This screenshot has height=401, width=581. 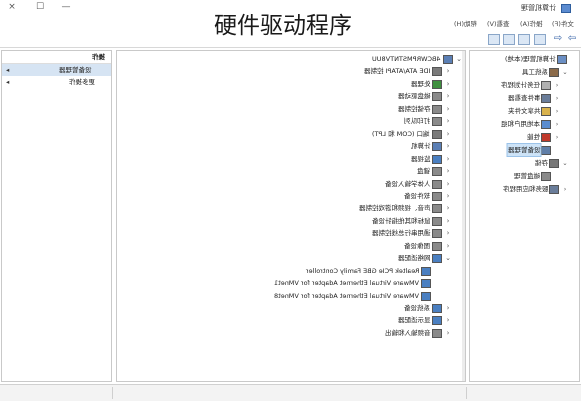 I want to click on device-tree-row: › 通用串行总线控制器, so click(x=291, y=233).